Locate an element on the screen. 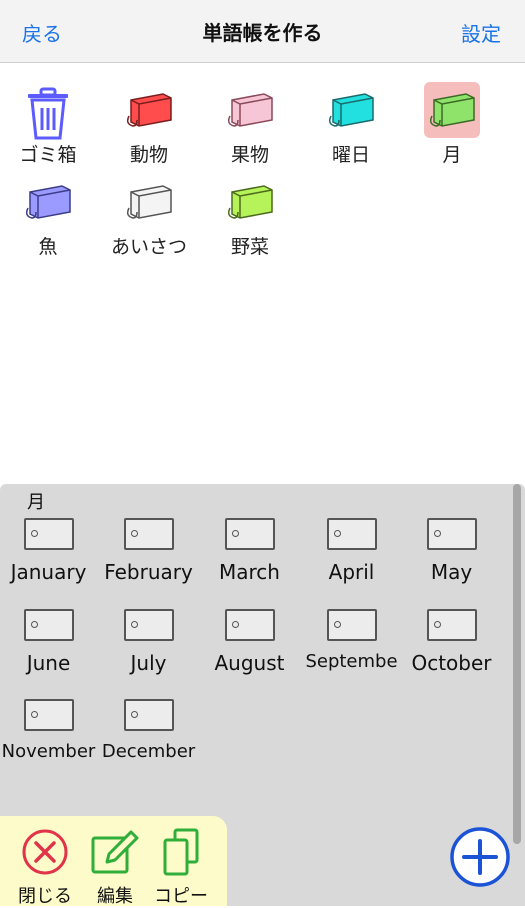  copy-label: コピー is located at coordinates (181, 896).